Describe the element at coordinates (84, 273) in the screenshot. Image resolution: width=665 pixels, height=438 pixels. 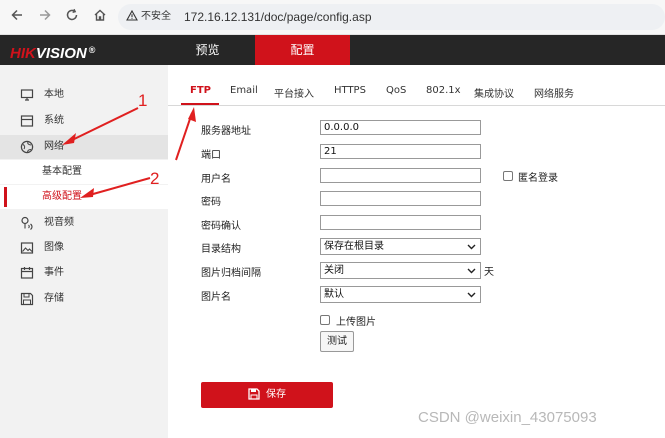
I see `sidebar-item-event: 事件` at that location.